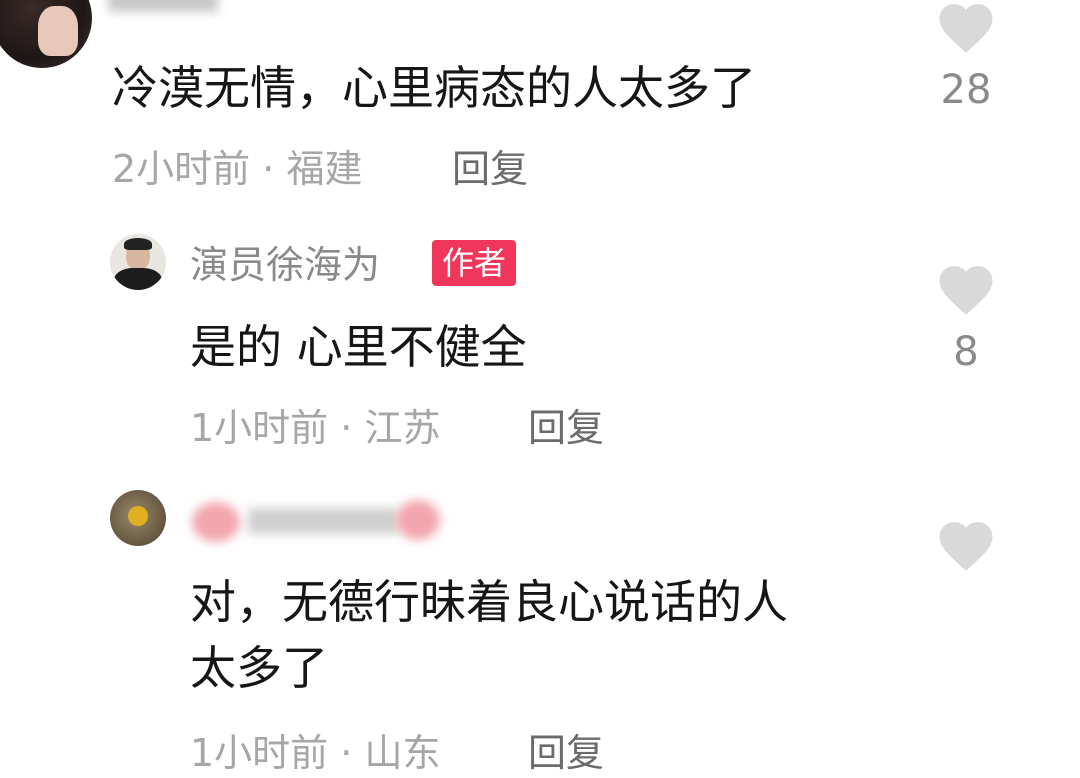 Image resolution: width=1080 pixels, height=778 pixels. Describe the element at coordinates (402, 753) in the screenshot. I see `comment-location: 山东` at that location.